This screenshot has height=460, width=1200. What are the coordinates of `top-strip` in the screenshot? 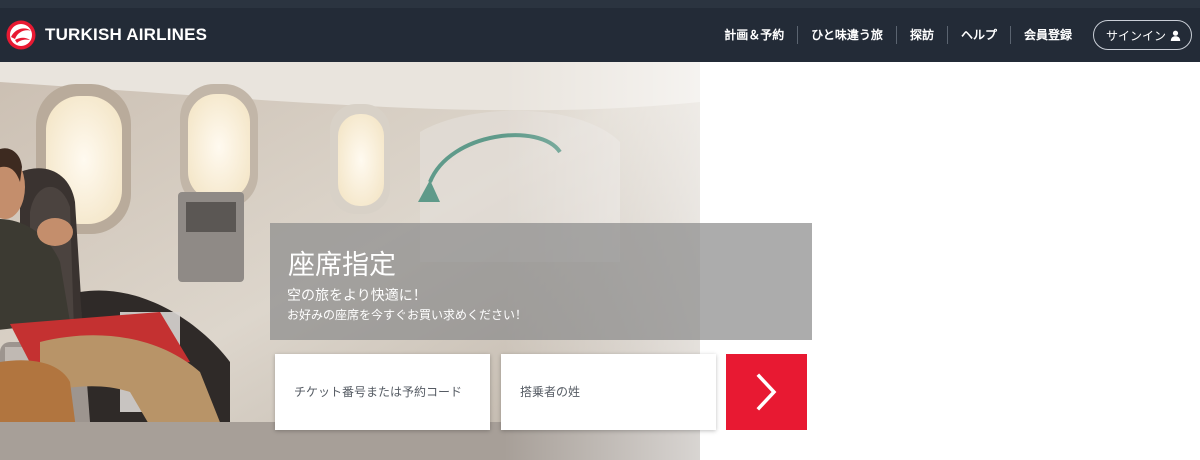 It's located at (600, 4).